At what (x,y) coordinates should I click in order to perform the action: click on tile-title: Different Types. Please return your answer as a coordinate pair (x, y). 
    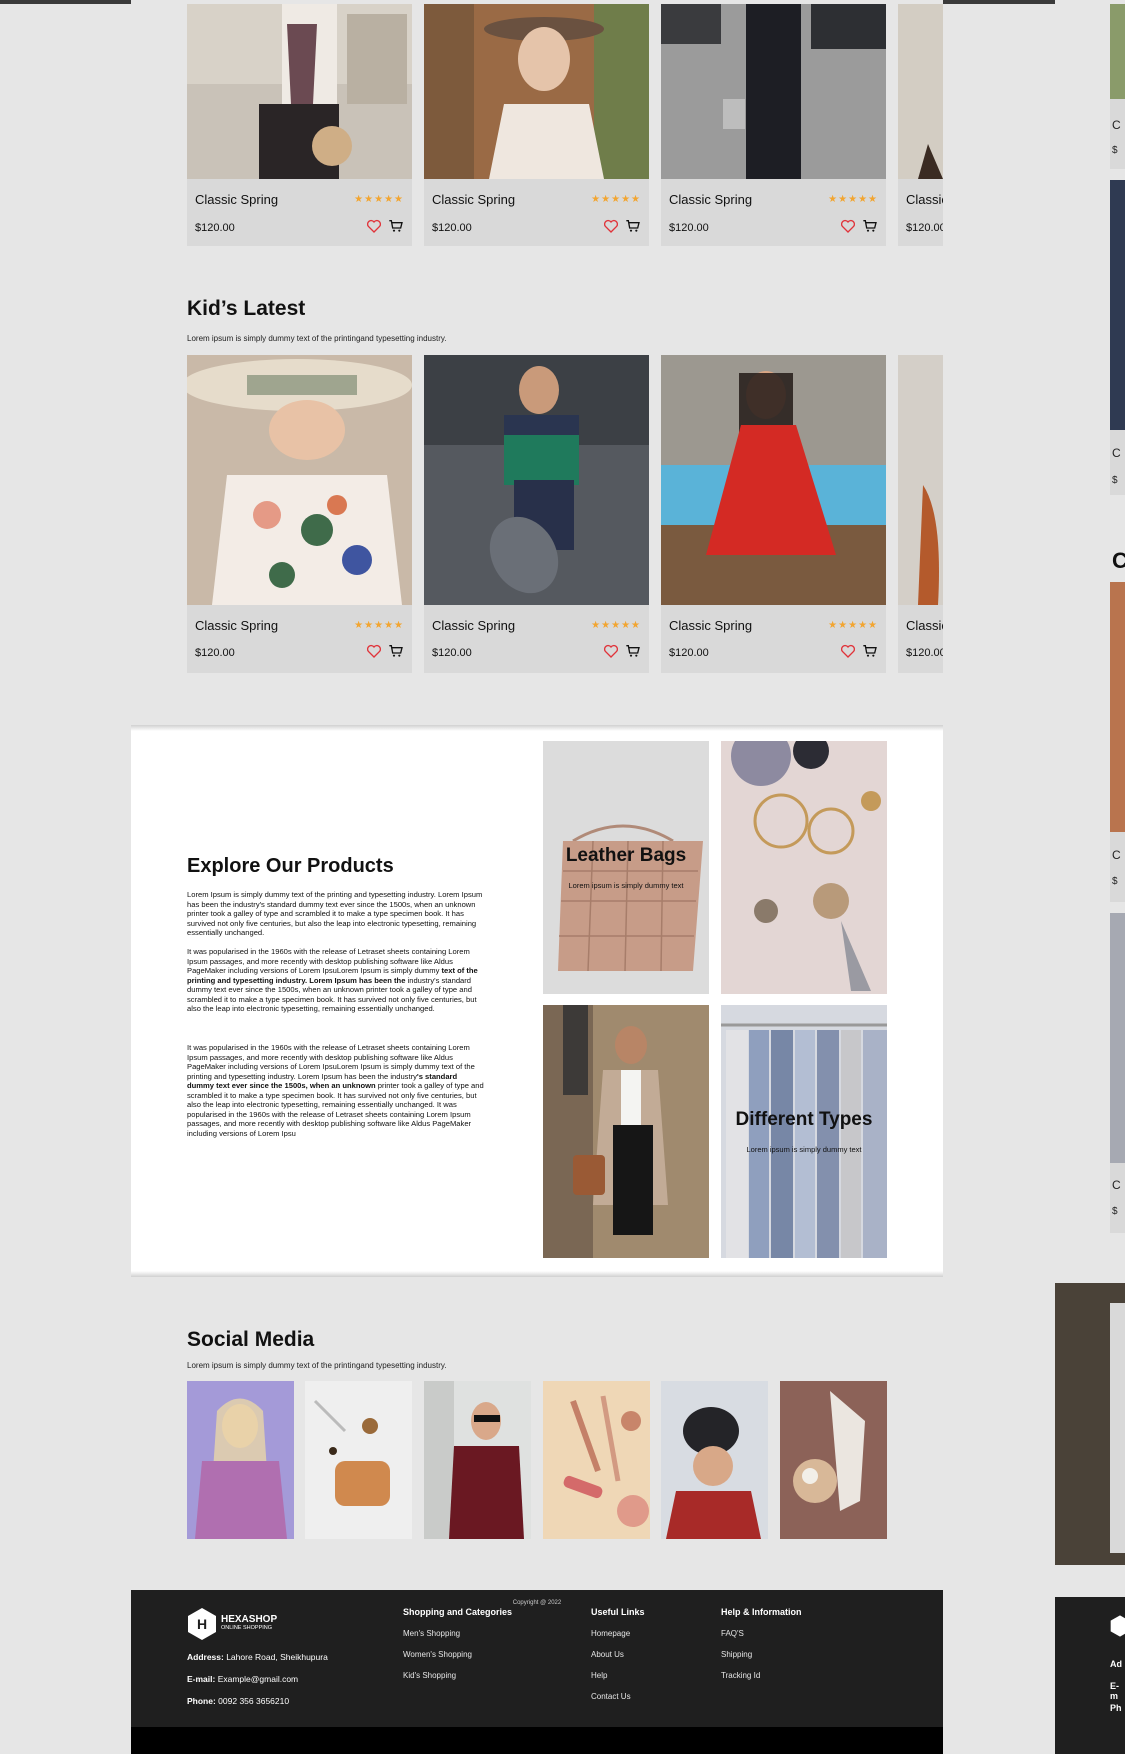
    Looking at the image, I should click on (804, 1119).